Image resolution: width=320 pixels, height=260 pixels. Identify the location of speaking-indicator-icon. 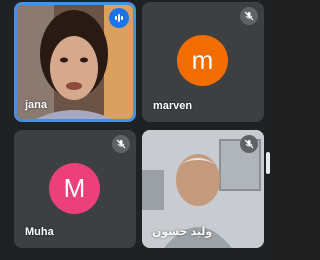
(119, 18).